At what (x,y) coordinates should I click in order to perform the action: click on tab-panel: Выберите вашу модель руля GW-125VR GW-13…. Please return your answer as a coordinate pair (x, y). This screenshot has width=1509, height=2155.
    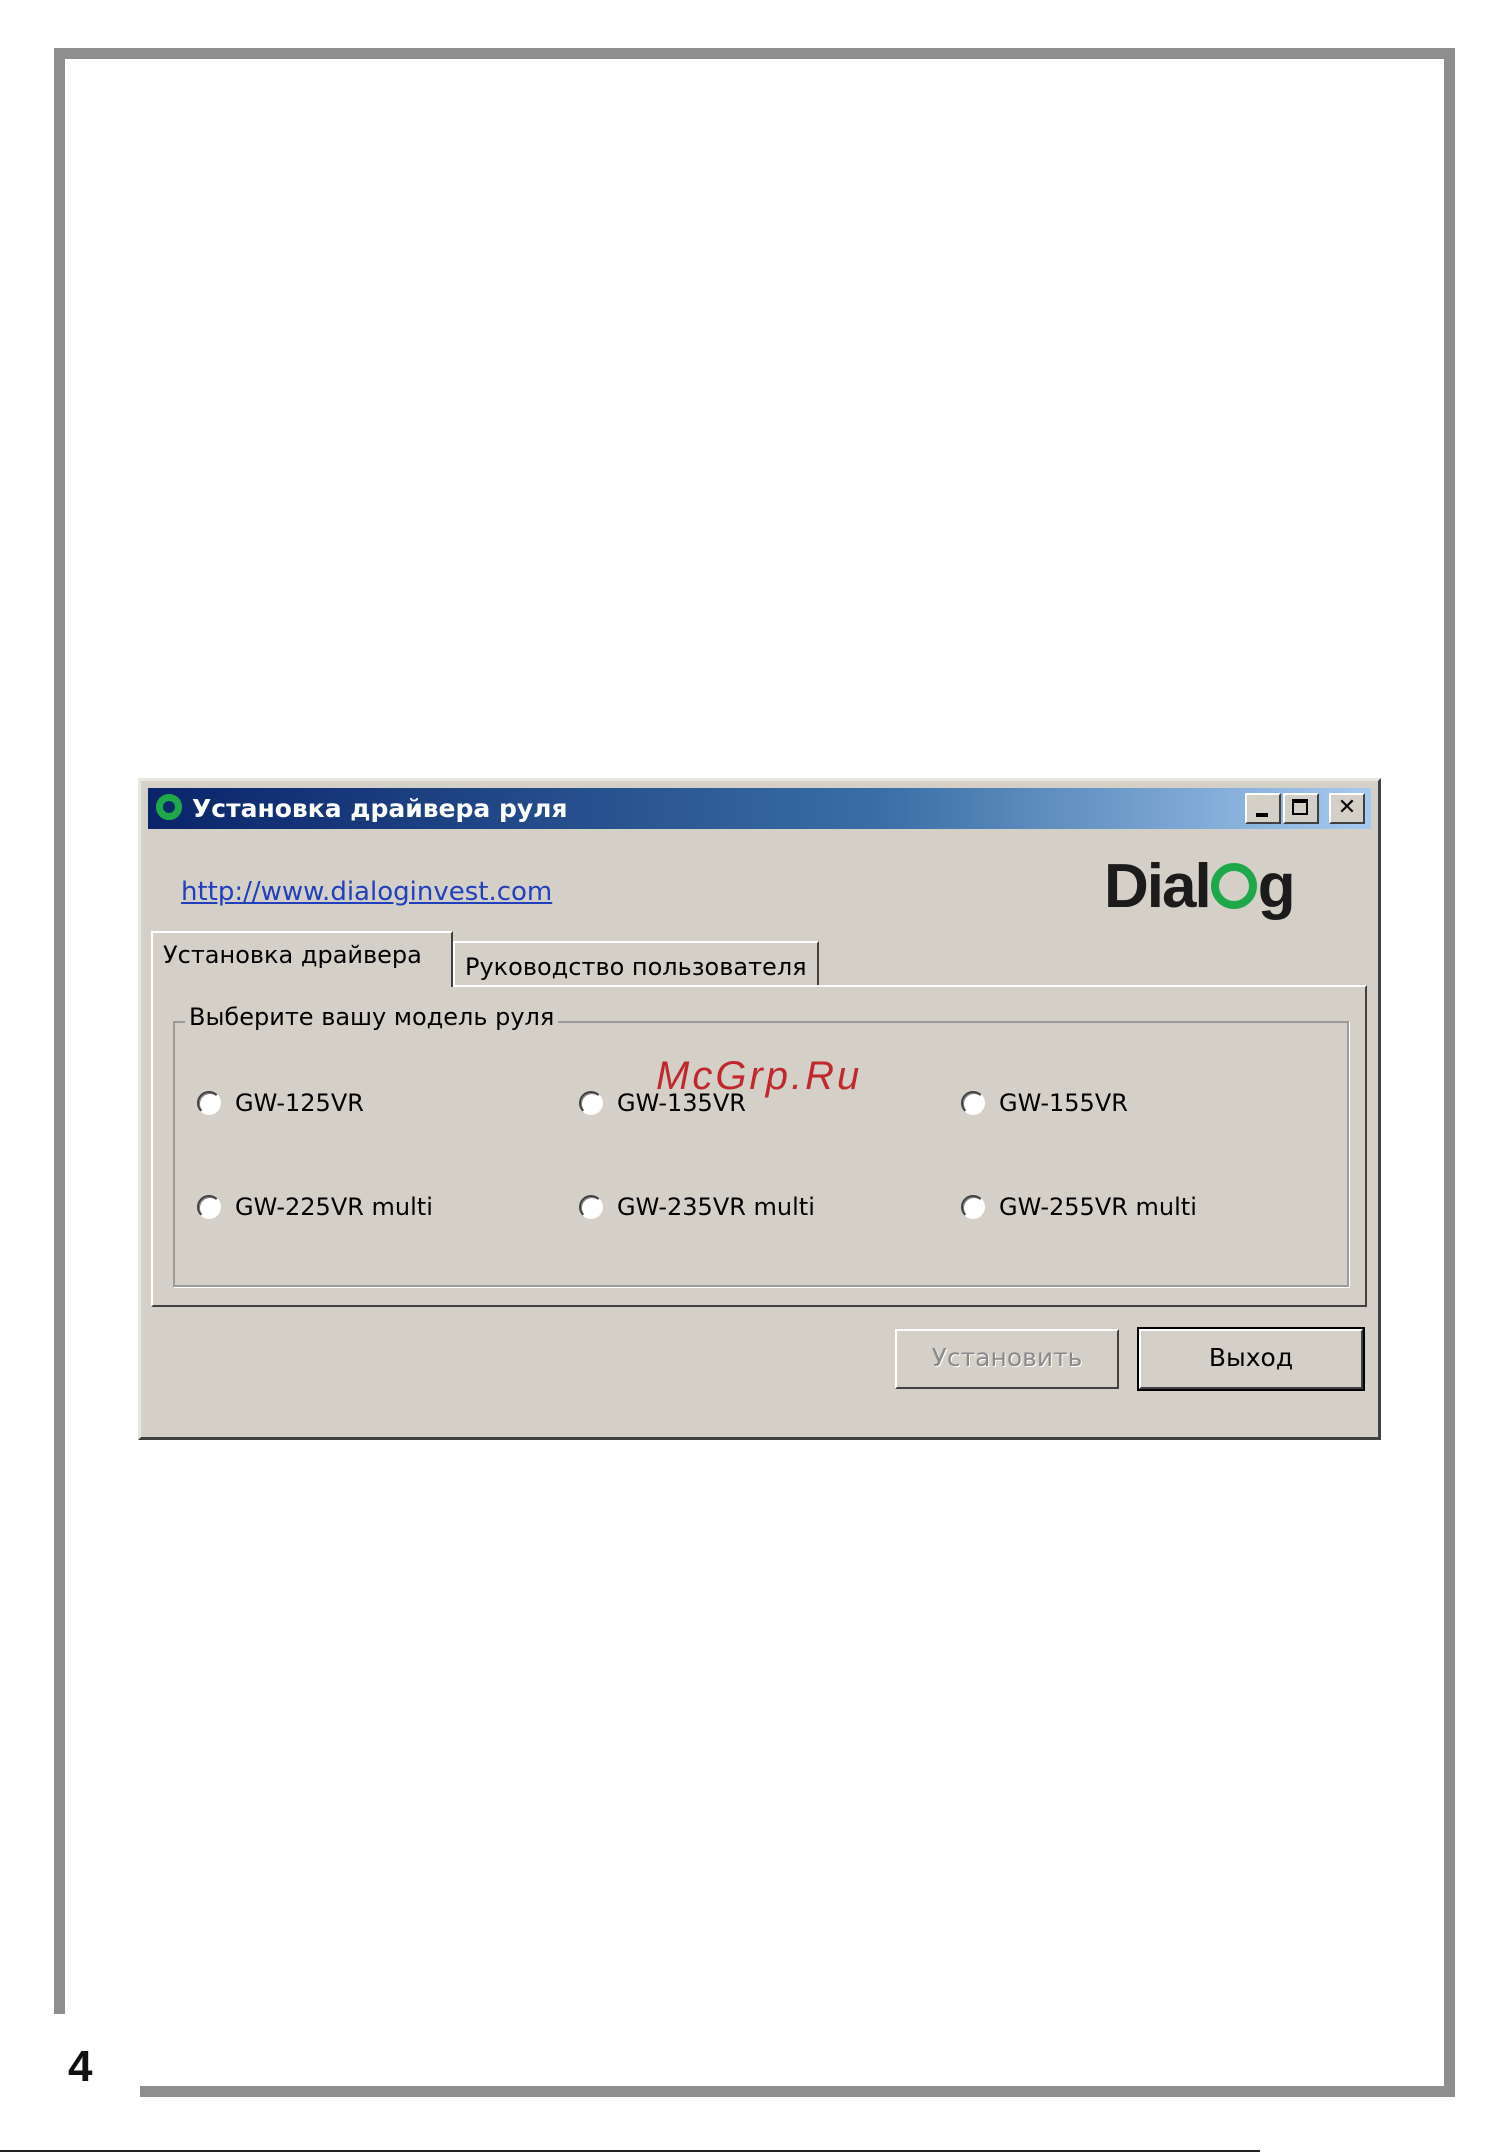
    Looking at the image, I should click on (759, 1146).